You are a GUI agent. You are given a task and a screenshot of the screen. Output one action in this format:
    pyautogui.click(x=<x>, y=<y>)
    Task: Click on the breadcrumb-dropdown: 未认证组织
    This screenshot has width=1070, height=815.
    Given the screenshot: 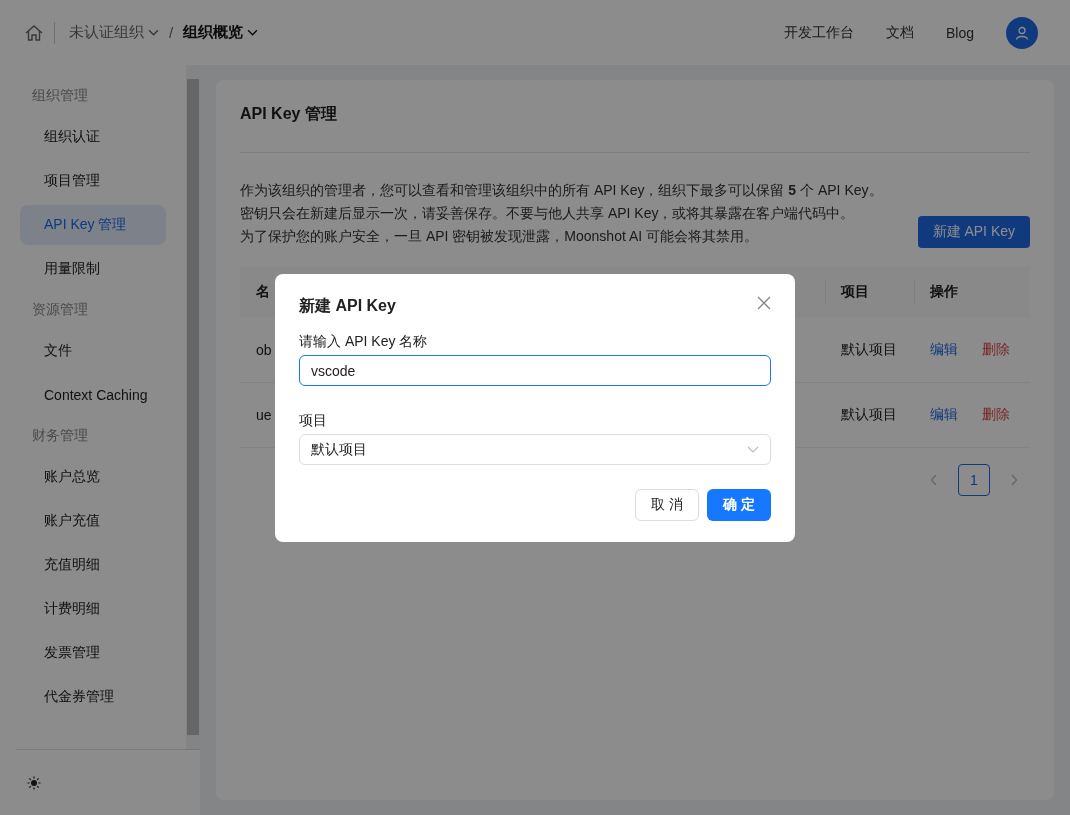 What is the action you would take?
    pyautogui.click(x=114, y=32)
    